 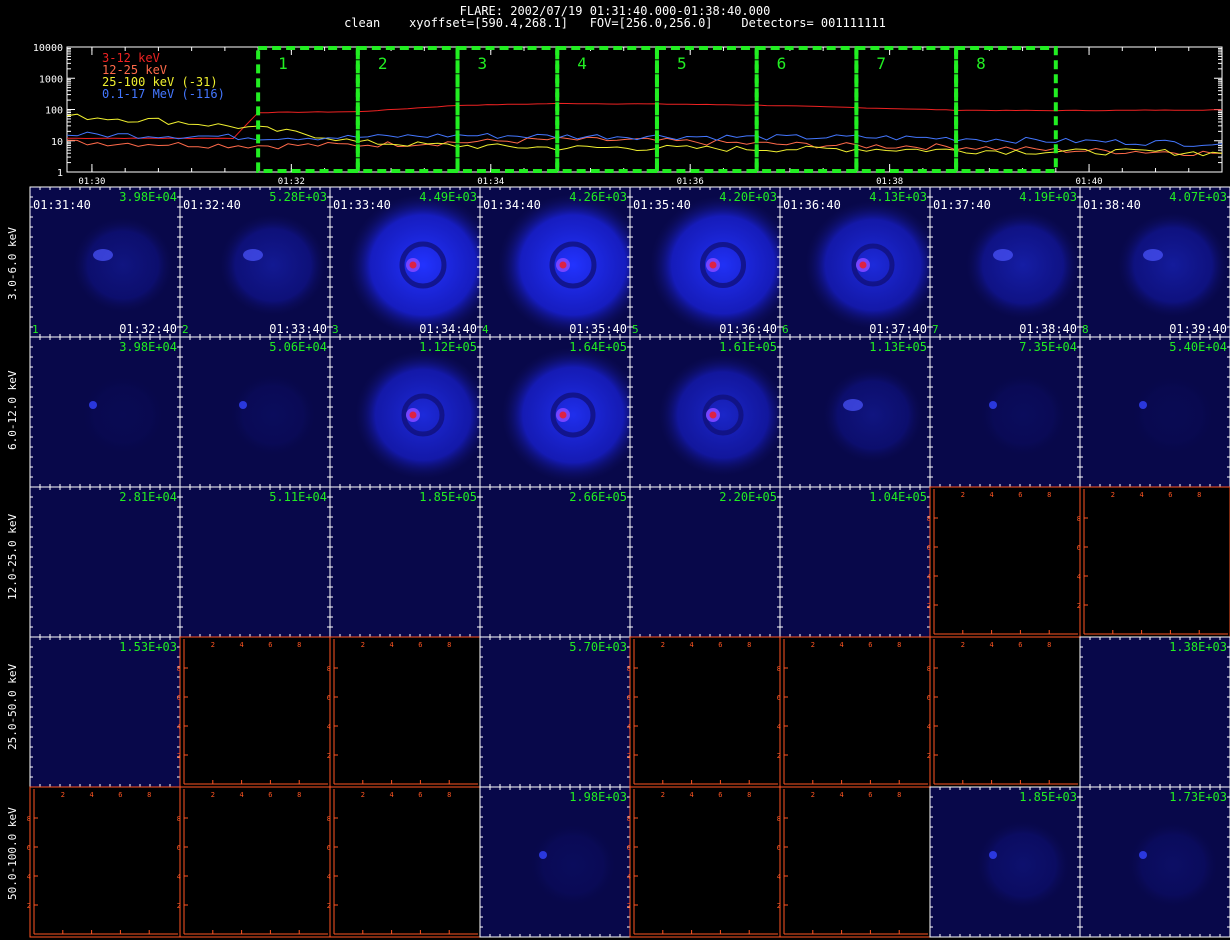 I want to click on image-cell: 5.28E+03 01:32:40 01:33:40 2, so click(x=255, y=262).